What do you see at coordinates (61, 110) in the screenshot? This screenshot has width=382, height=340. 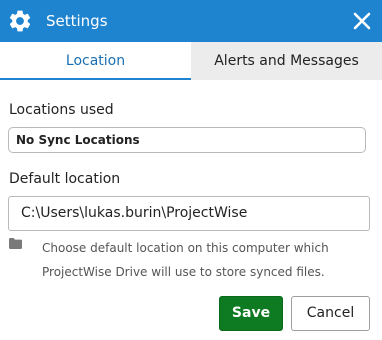 I see `locations-used-label: Locations used` at bounding box center [61, 110].